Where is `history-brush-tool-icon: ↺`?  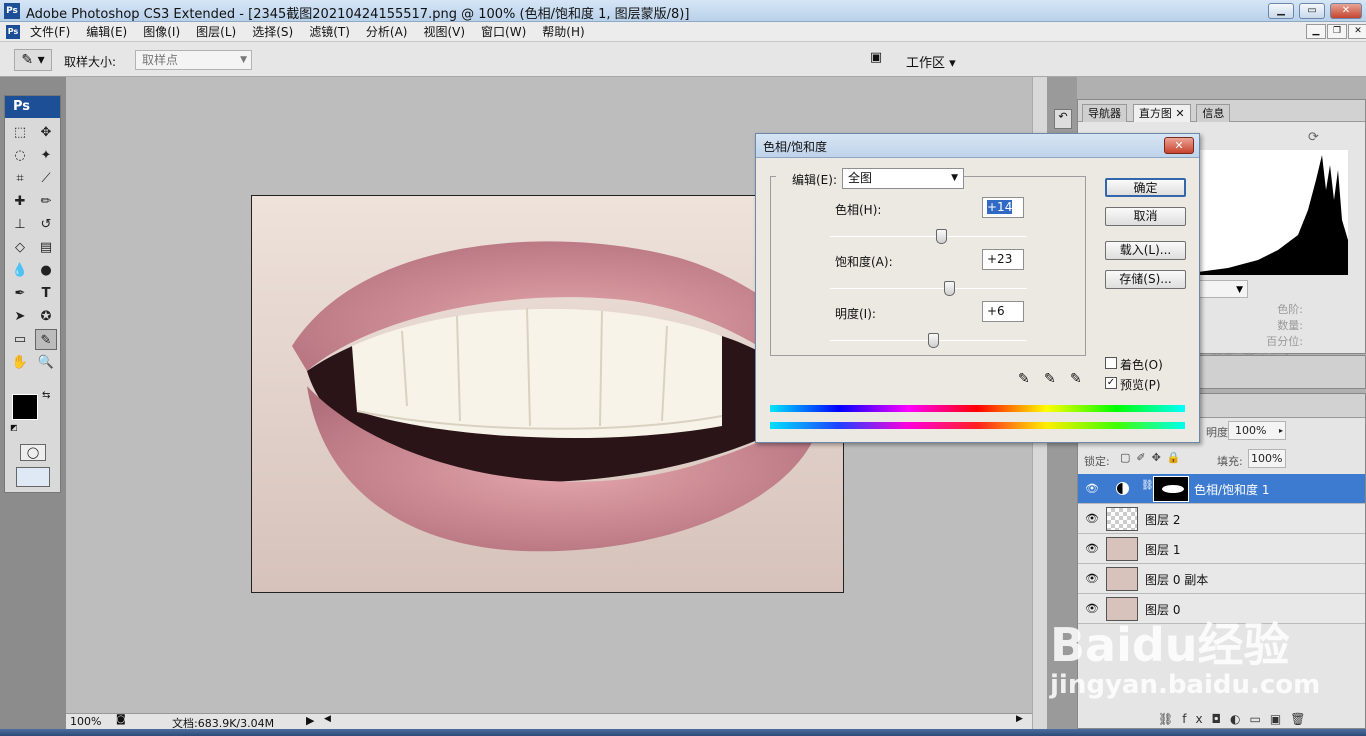
history-brush-tool-icon: ↺ is located at coordinates (46, 224).